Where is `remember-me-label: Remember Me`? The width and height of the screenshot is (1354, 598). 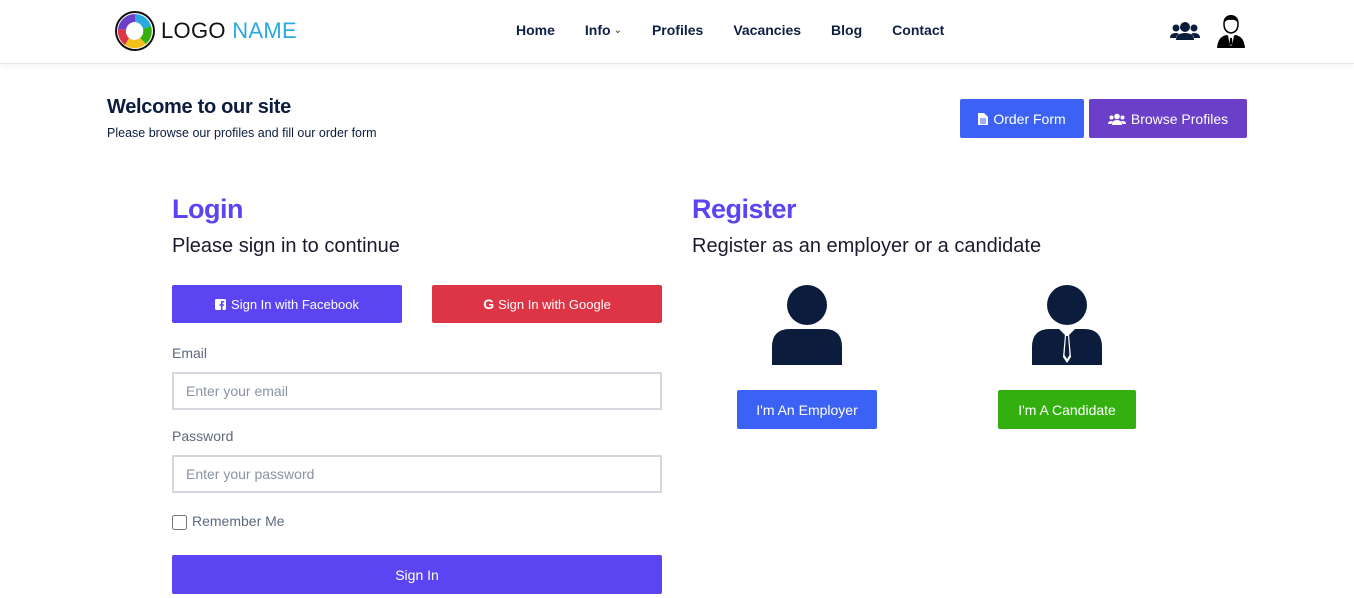
remember-me-label: Remember Me is located at coordinates (238, 520).